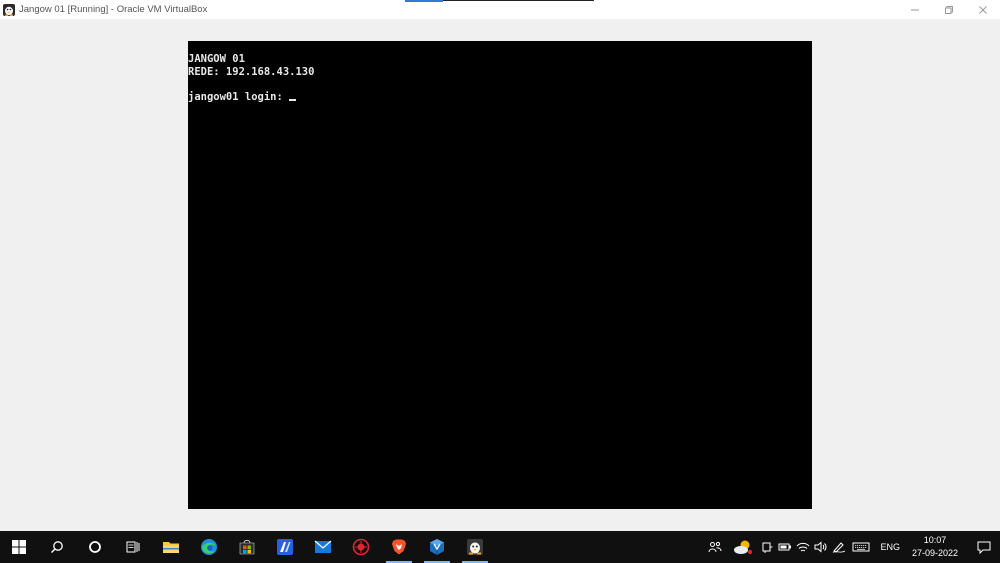 The image size is (1000, 563). What do you see at coordinates (935, 540) in the screenshot?
I see `clock-time: 10:07` at bounding box center [935, 540].